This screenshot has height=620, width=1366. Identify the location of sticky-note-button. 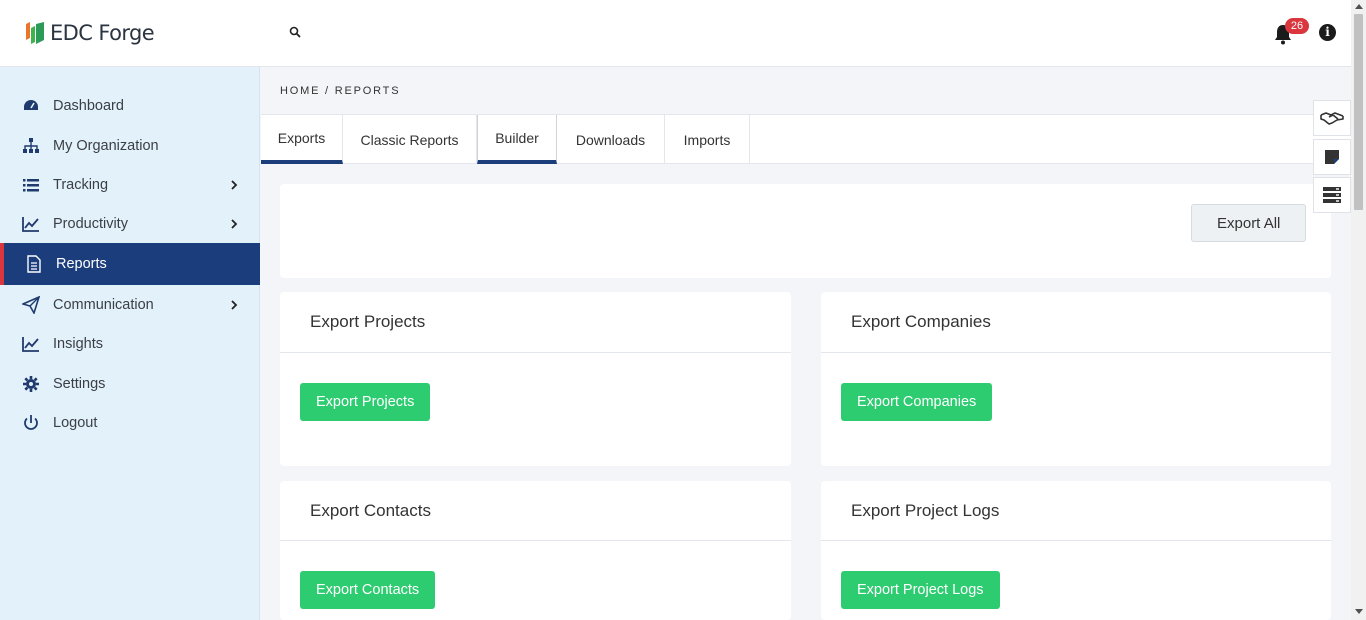
(1332, 157).